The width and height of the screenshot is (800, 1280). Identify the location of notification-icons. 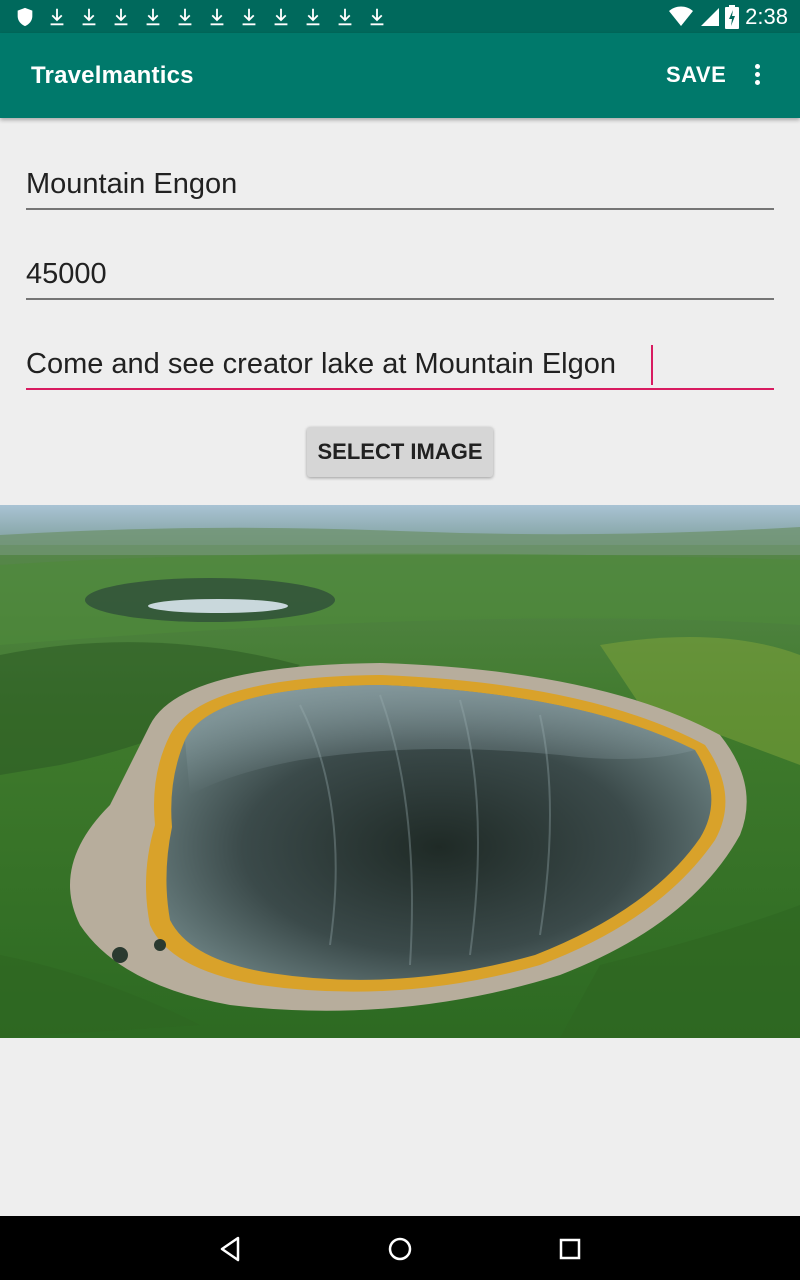
(201, 17).